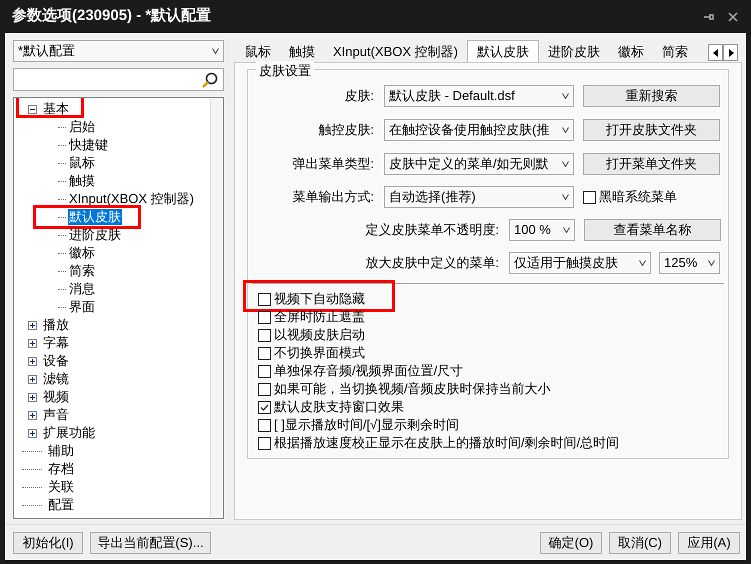 Image resolution: width=751 pixels, height=564 pixels. What do you see at coordinates (56, 325) in the screenshot?
I see `tree-item: 播放` at bounding box center [56, 325].